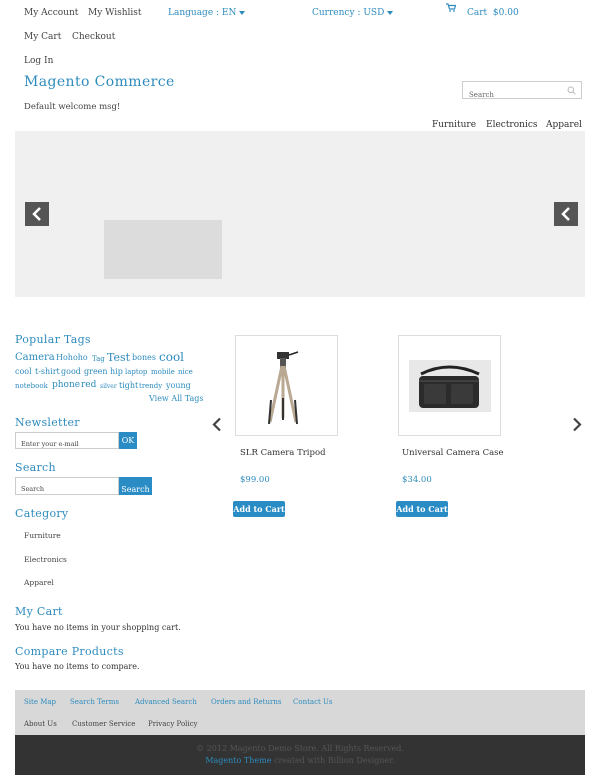 This screenshot has height=775, width=600. What do you see at coordinates (42, 535) in the screenshot?
I see `category-item-furniture: Furniture` at bounding box center [42, 535].